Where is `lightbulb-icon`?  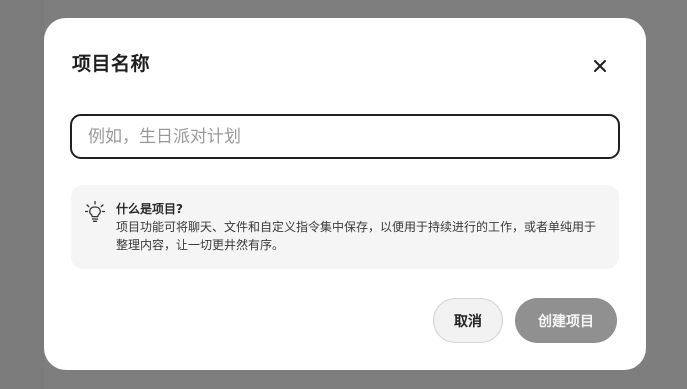
lightbulb-icon is located at coordinates (95, 211).